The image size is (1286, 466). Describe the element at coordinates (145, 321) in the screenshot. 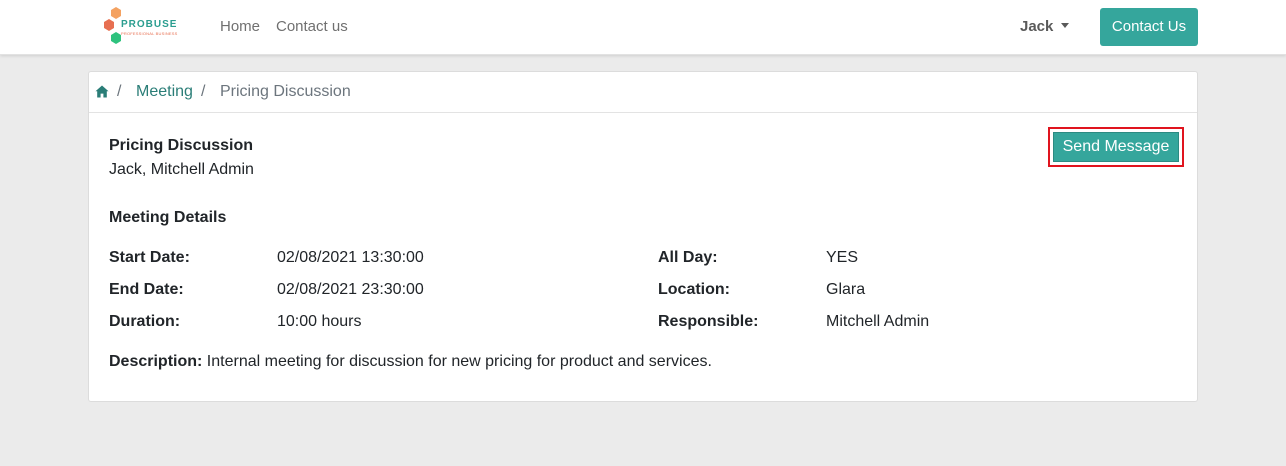

I see `duration-label: Duration:` at that location.